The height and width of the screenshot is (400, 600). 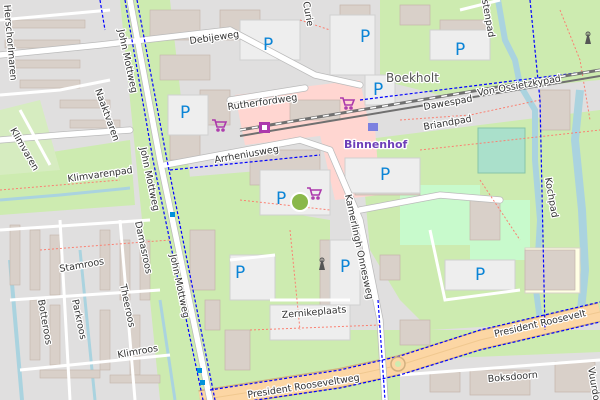 What do you see at coordinates (264, 127) in the screenshot?
I see `bank-icon` at bounding box center [264, 127].